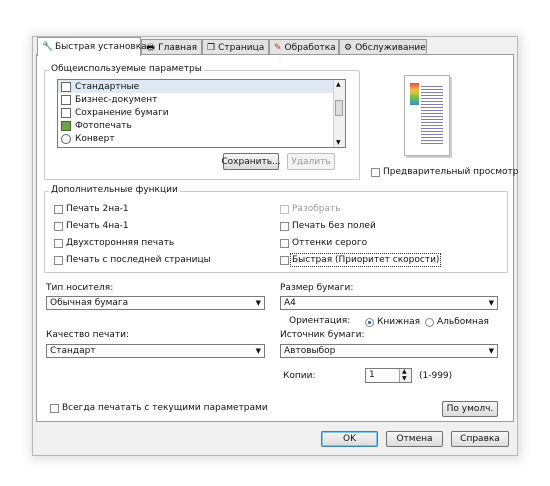 The image size is (550, 486). Describe the element at coordinates (388, 375) in the screenshot. I see `copies-stepper: 1 ▲ ▼` at that location.